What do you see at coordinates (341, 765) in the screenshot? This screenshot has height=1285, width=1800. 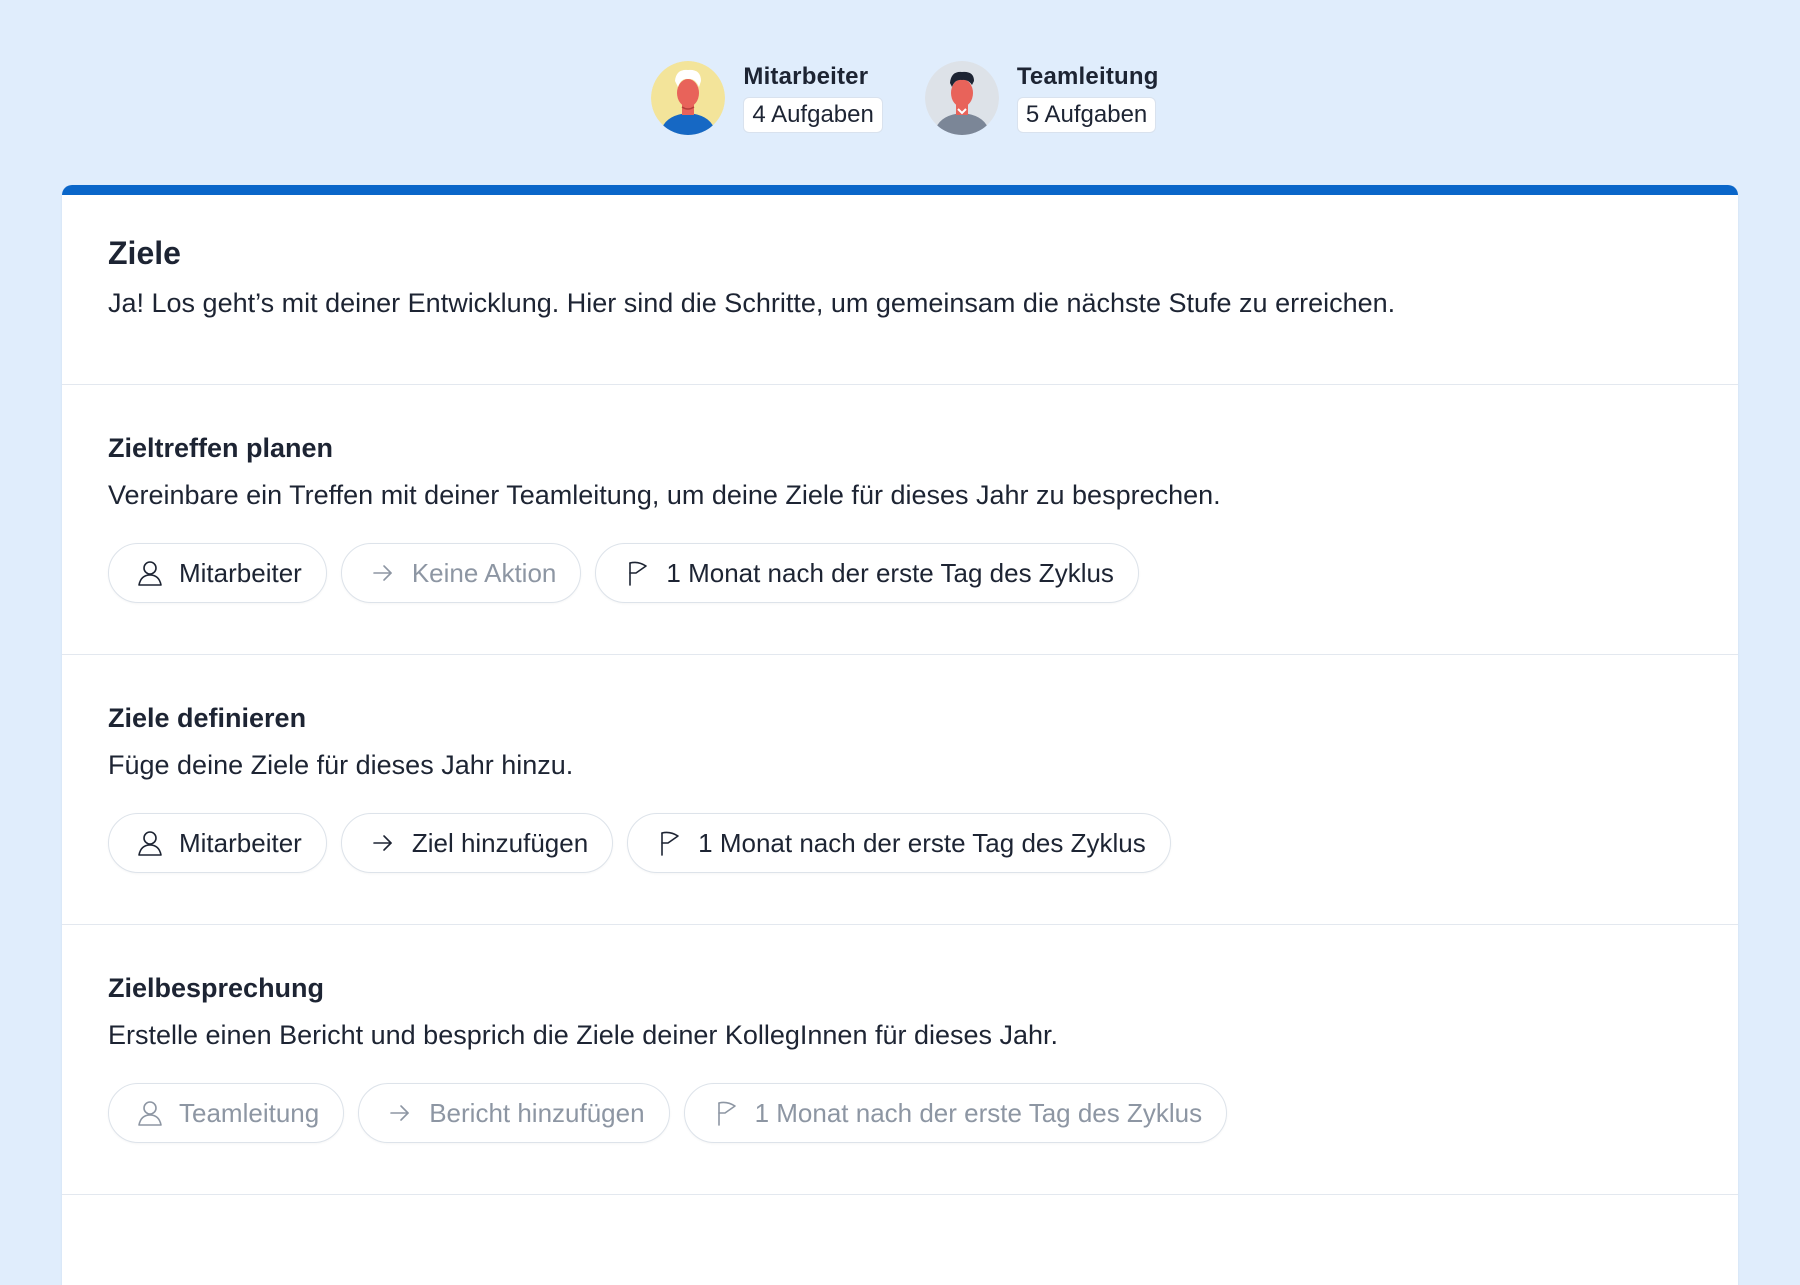 I see `step-description: Füge deine Ziele für dieses Jahr hinzu.` at bounding box center [341, 765].